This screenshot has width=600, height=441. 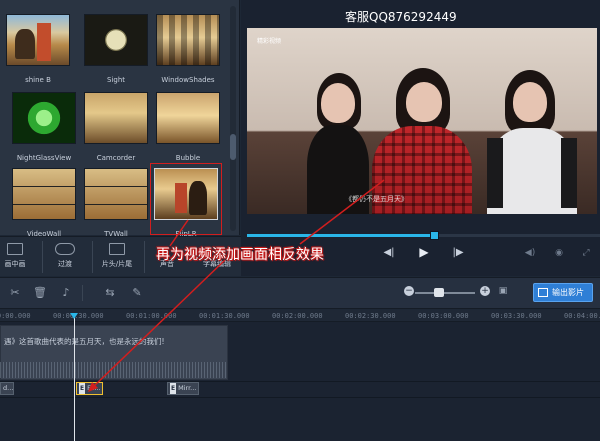 What do you see at coordinates (38, 80) in the screenshot?
I see `effect-label: shine B` at bounding box center [38, 80].